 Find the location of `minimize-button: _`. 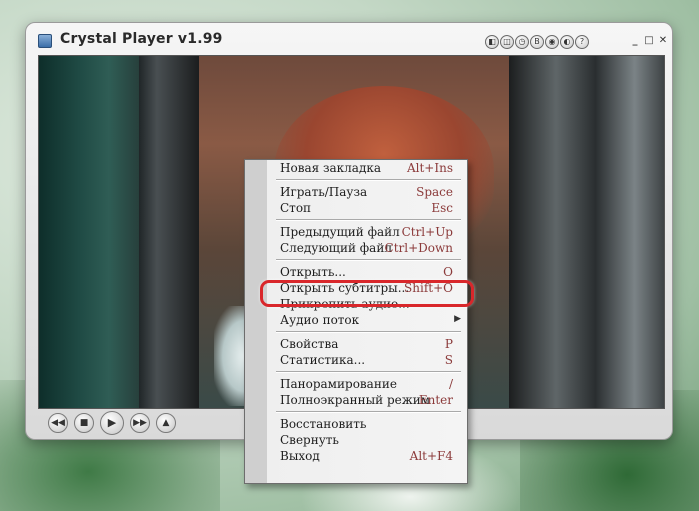

minimize-button: _ is located at coordinates (635, 41).